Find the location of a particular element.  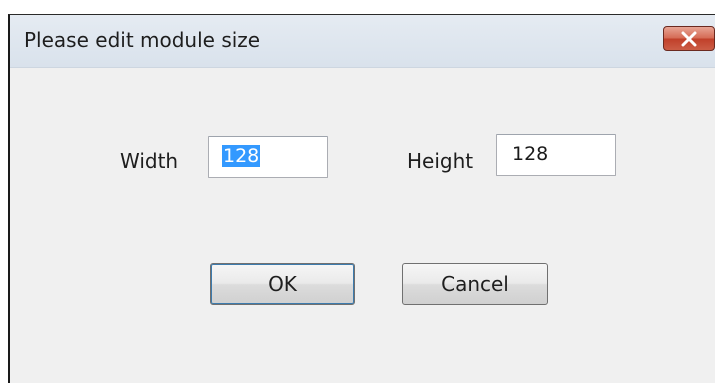

close-button is located at coordinates (689, 38).